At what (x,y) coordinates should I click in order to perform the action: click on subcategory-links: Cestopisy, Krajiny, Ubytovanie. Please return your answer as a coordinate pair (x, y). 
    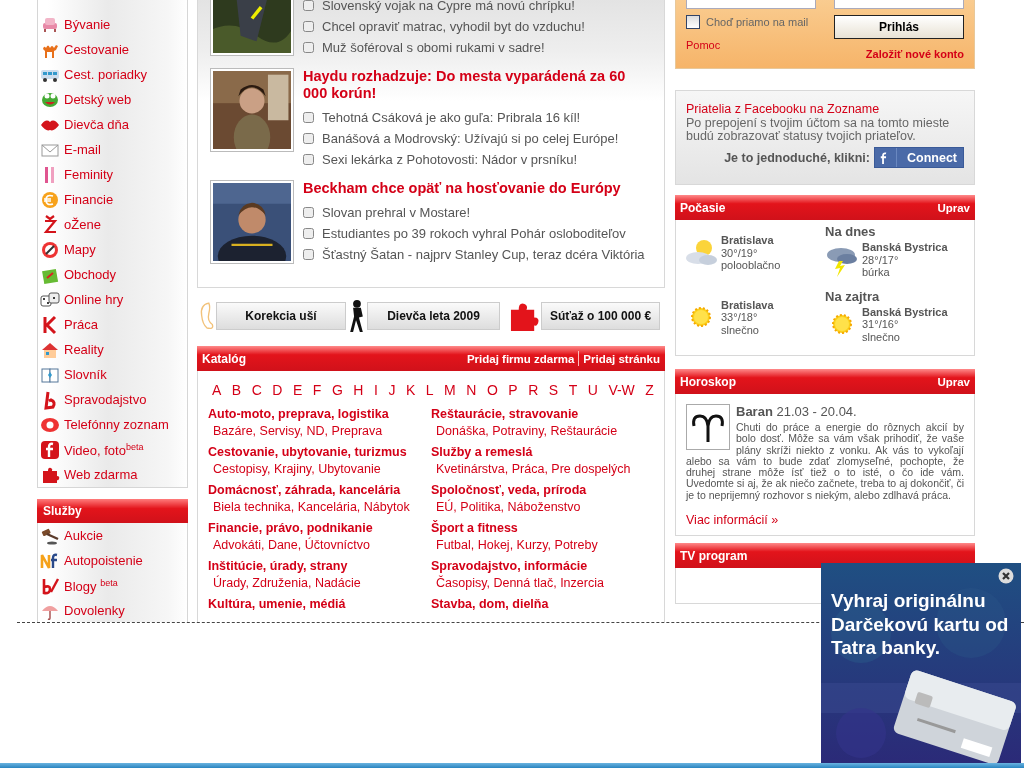
    Looking at the image, I should click on (319, 469).